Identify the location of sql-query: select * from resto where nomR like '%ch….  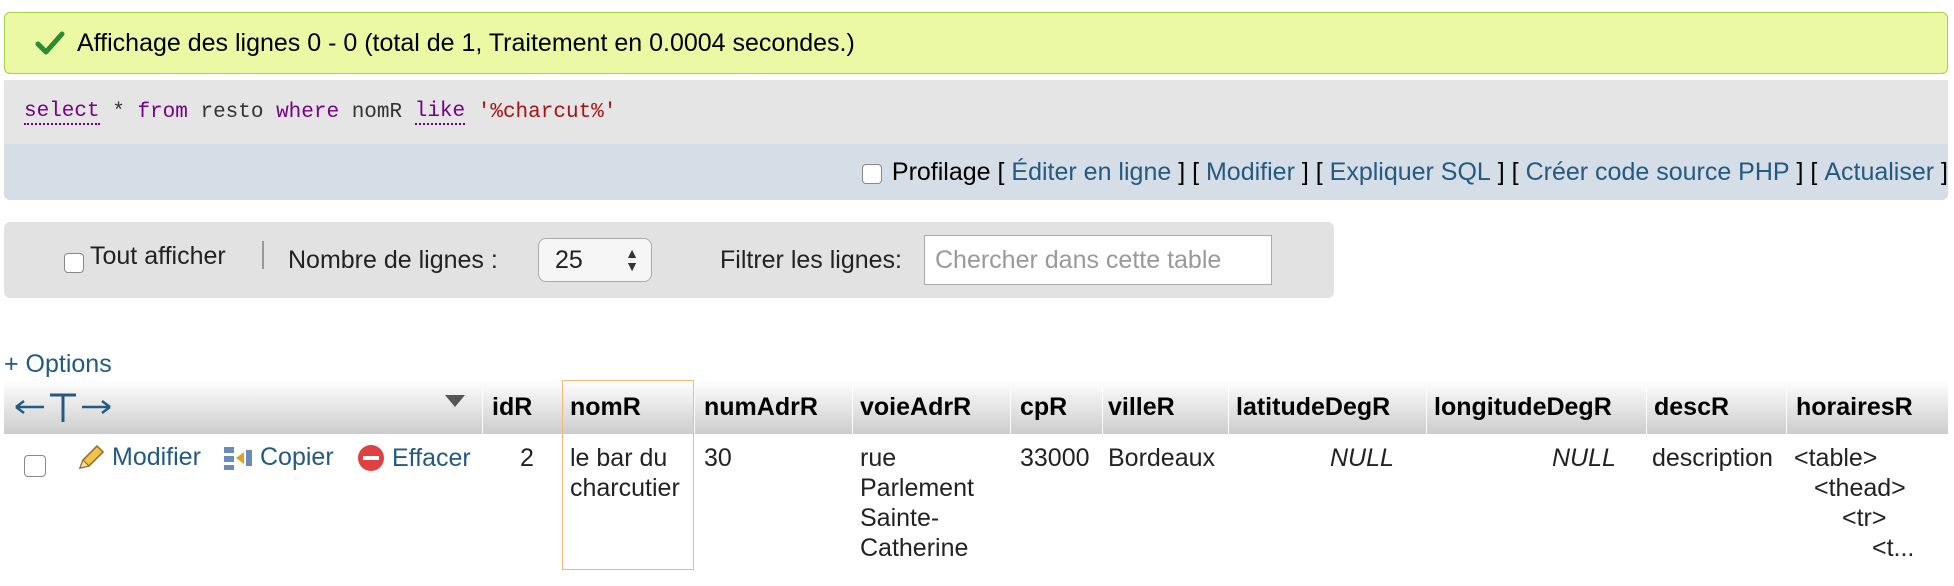
(976, 112).